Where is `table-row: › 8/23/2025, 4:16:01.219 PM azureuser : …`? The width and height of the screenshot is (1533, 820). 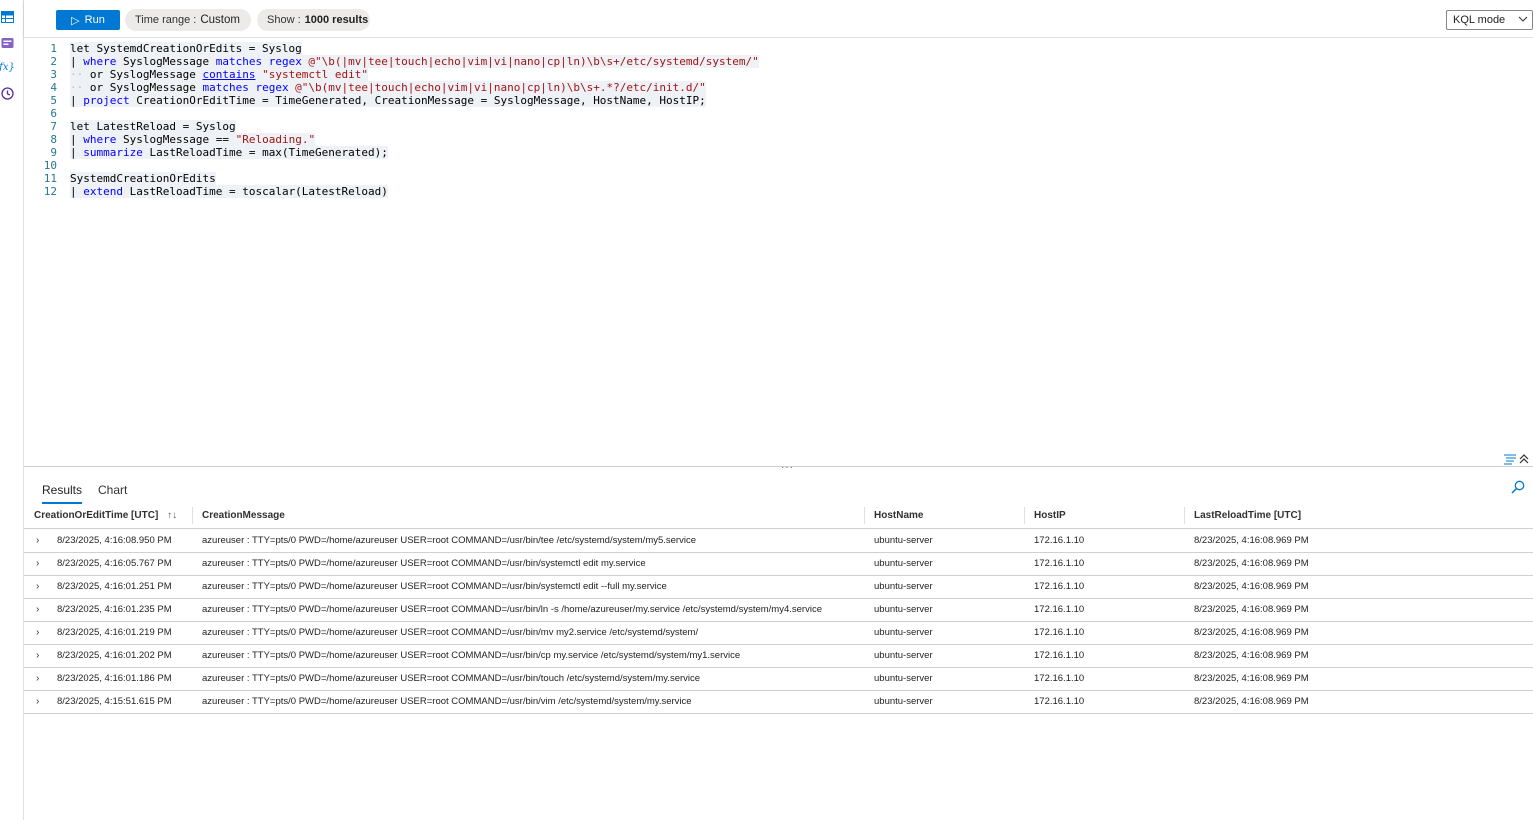 table-row: › 8/23/2025, 4:16:01.219 PM azureuser : … is located at coordinates (778, 633).